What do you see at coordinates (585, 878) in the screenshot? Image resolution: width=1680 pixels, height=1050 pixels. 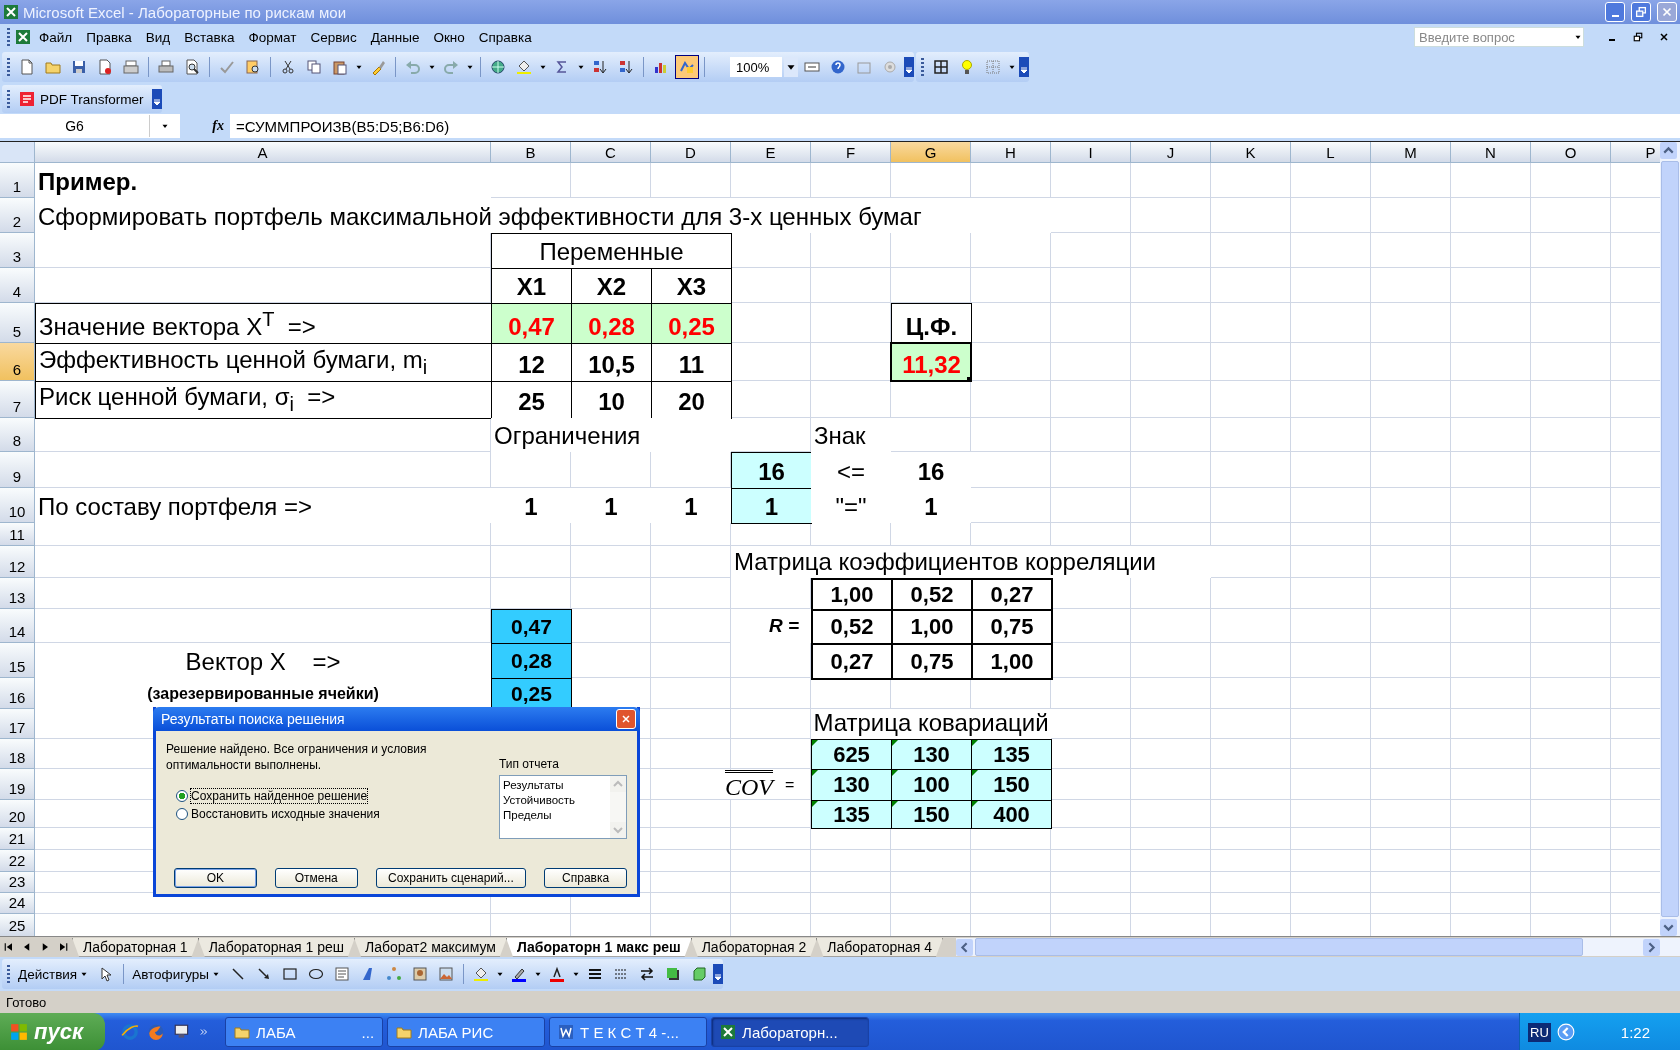 I see `dialog-button: Справка` at bounding box center [585, 878].